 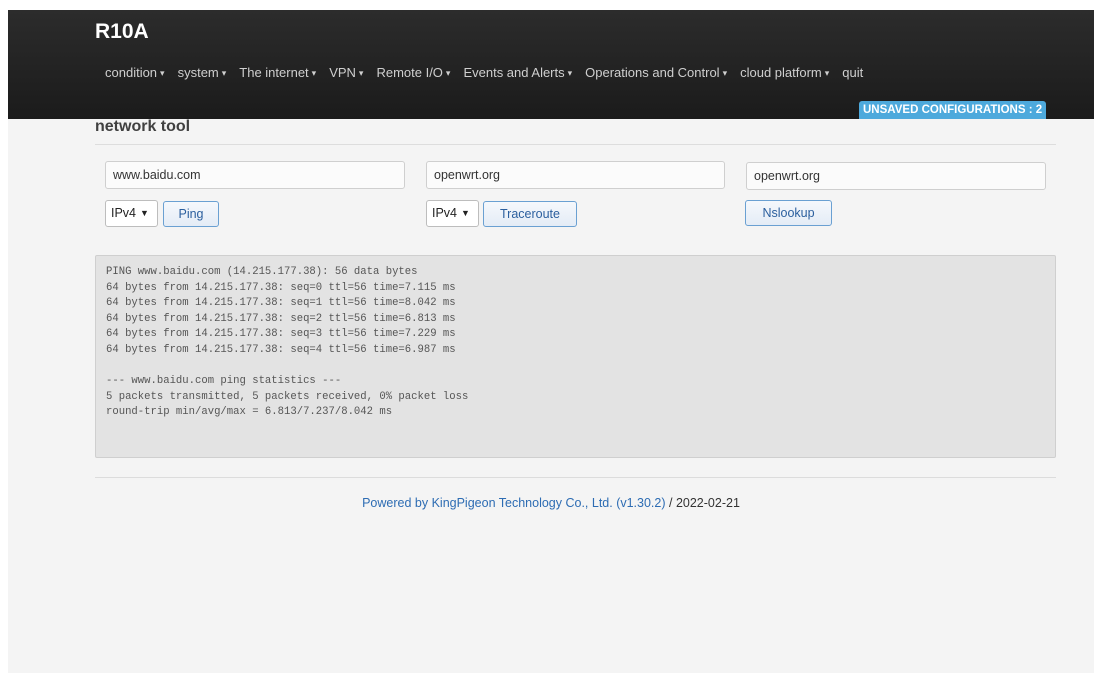 I want to click on menu-item-system: system ▾, so click(x=202, y=74).